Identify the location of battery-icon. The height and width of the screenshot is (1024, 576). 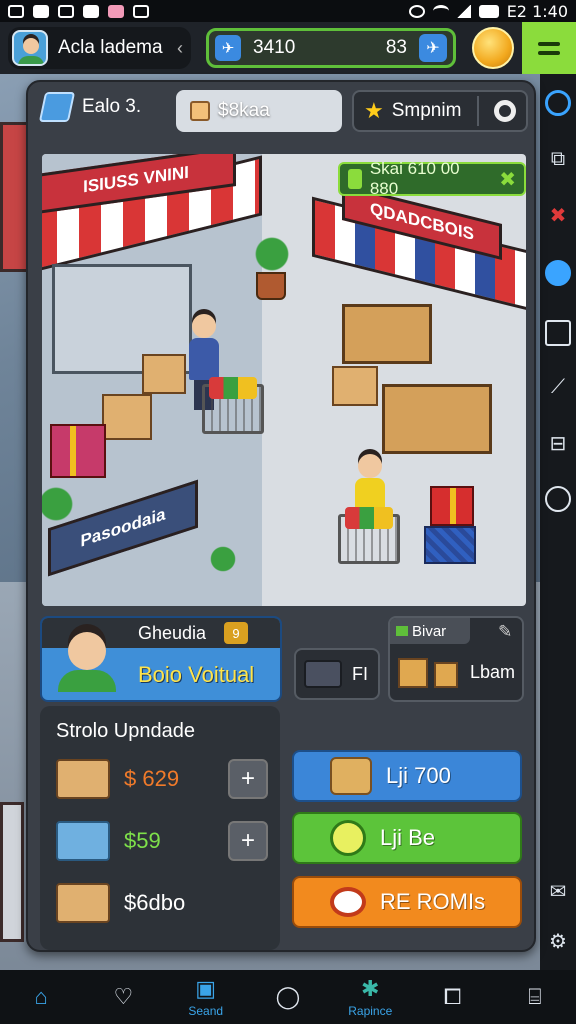
(488, 11).